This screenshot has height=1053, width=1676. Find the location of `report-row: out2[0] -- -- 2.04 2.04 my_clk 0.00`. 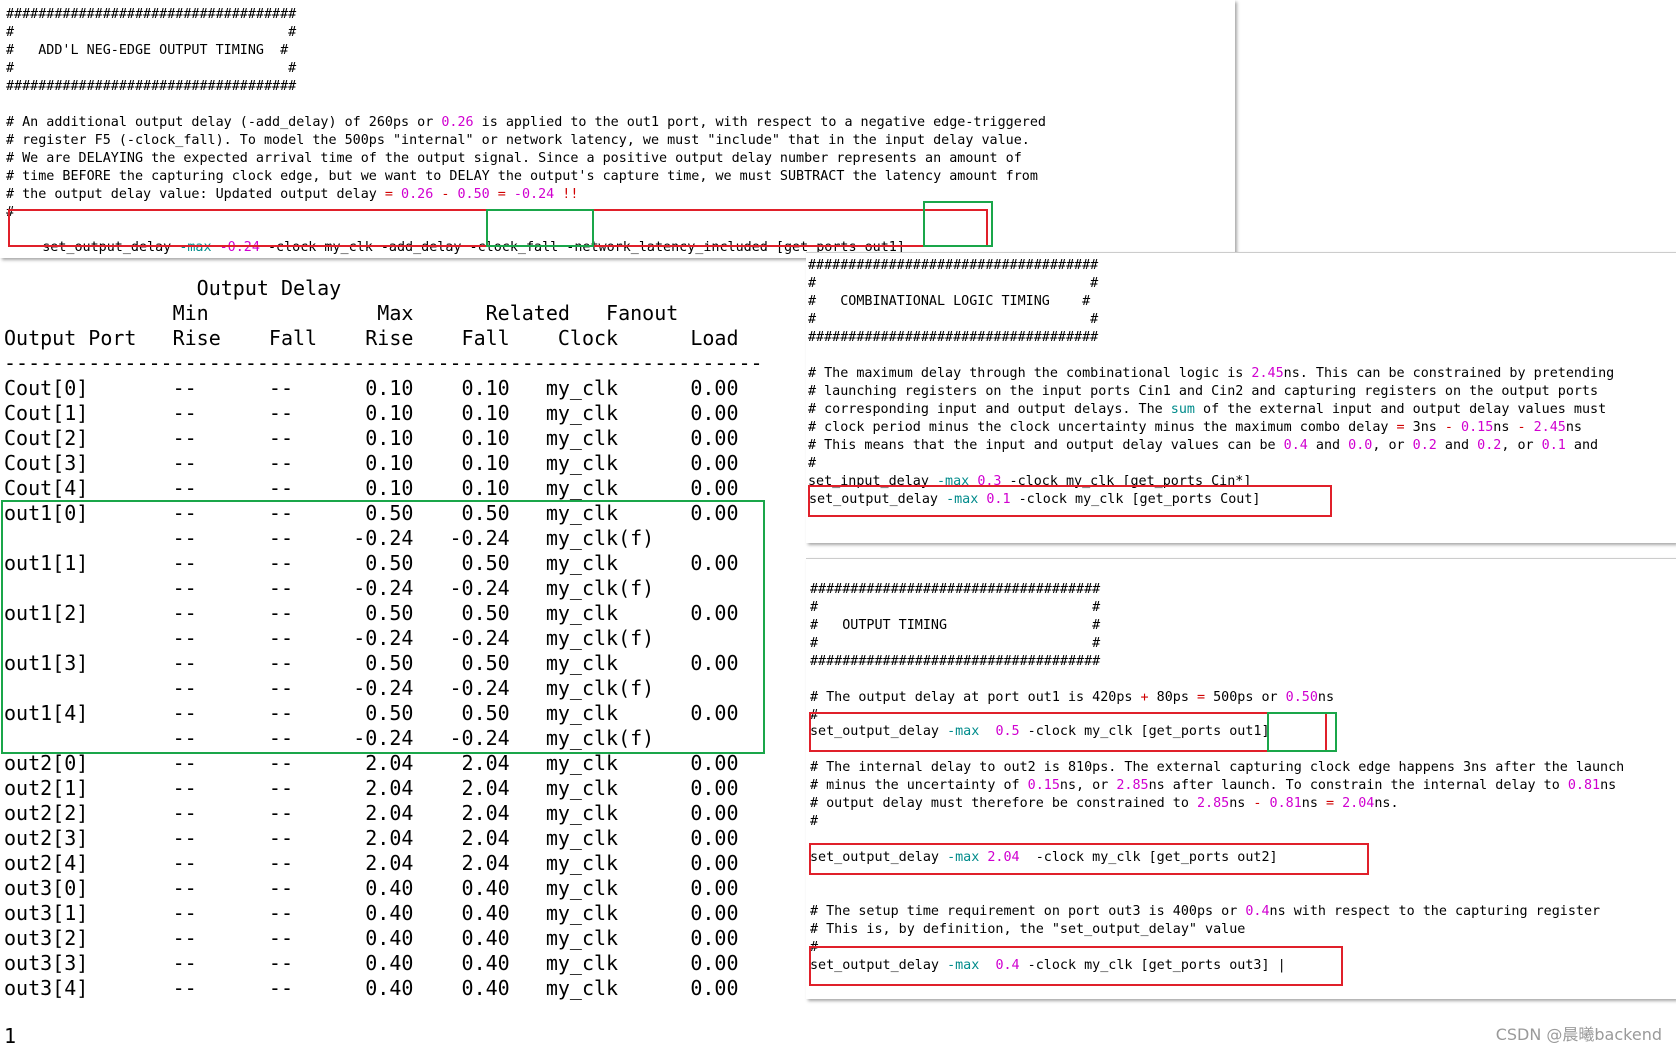

report-row: out2[0] -- -- 2.04 2.04 my_clk 0.00 is located at coordinates (371, 763).